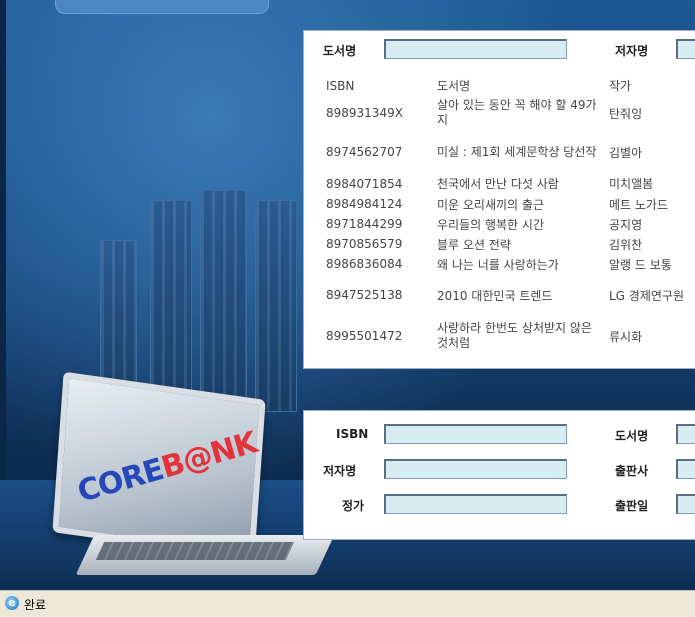 The image size is (695, 617). Describe the element at coordinates (474, 244) in the screenshot. I see `cell-title: 블루 오션 전략` at that location.